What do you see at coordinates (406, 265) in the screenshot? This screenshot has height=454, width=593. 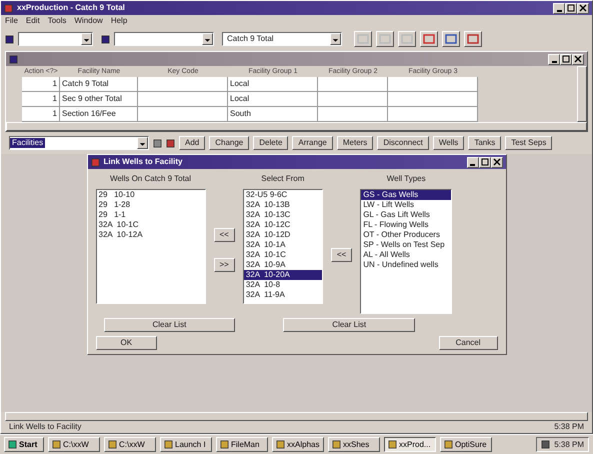 I see `list-item: UN - Undefined wells` at bounding box center [406, 265].